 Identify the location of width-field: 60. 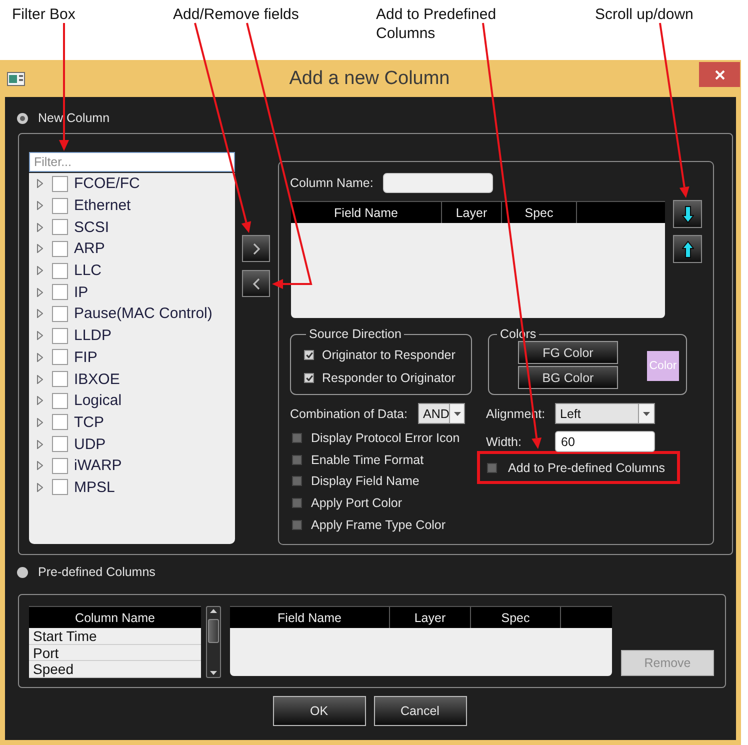
(605, 441).